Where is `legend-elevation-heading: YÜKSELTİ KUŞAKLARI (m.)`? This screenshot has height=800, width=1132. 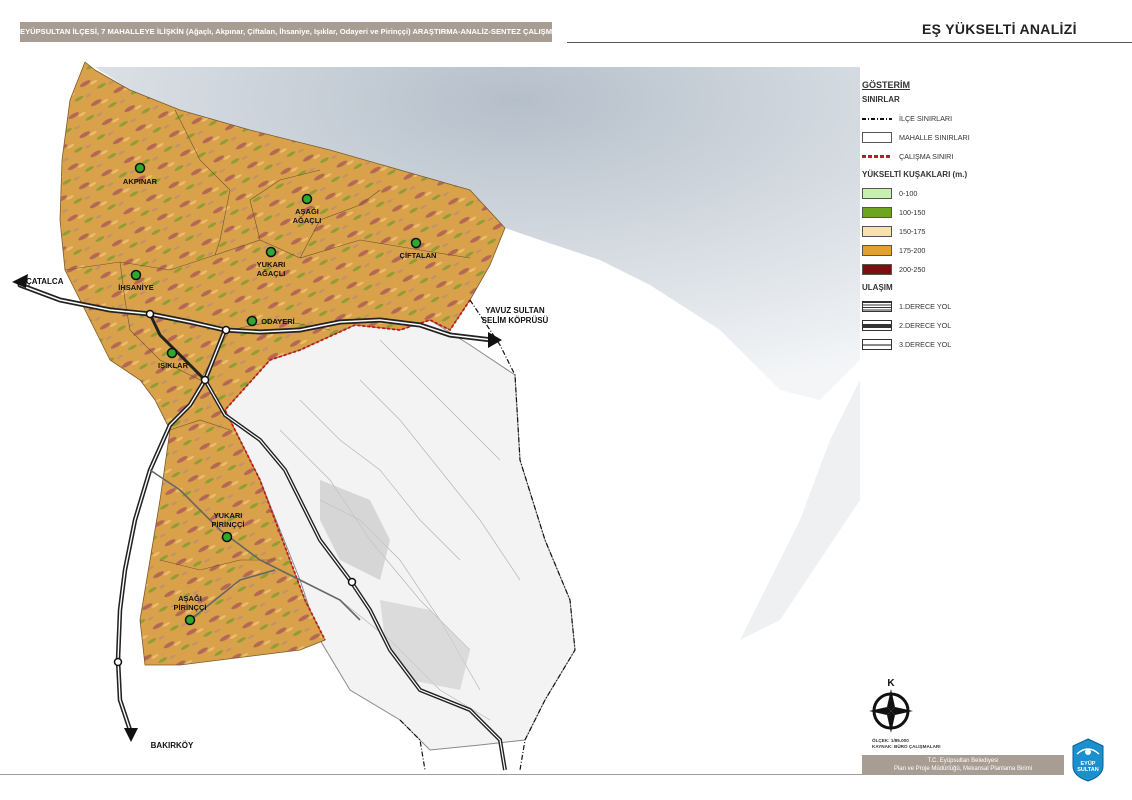
legend-elevation-heading: YÜKSELTİ KUŞAKLARI (m.) is located at coordinates (915, 174).